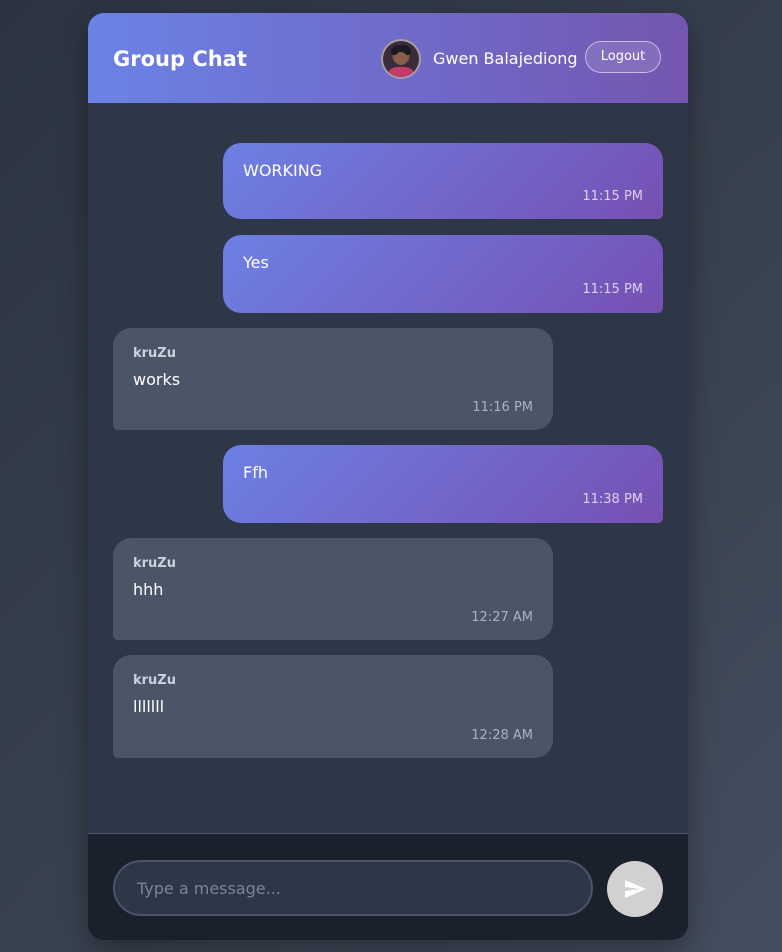  What do you see at coordinates (443, 274) in the screenshot?
I see `message-bubble-own: Yes 11:15 PM` at bounding box center [443, 274].